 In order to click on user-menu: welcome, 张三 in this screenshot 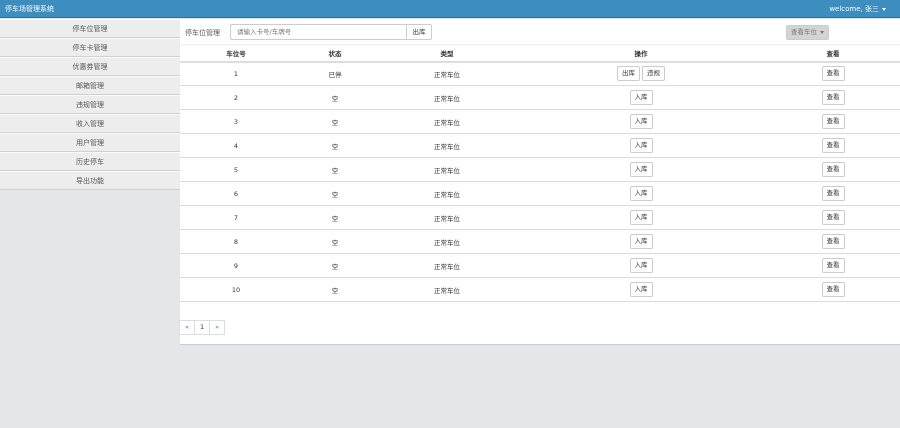, I will do `click(857, 9)`.